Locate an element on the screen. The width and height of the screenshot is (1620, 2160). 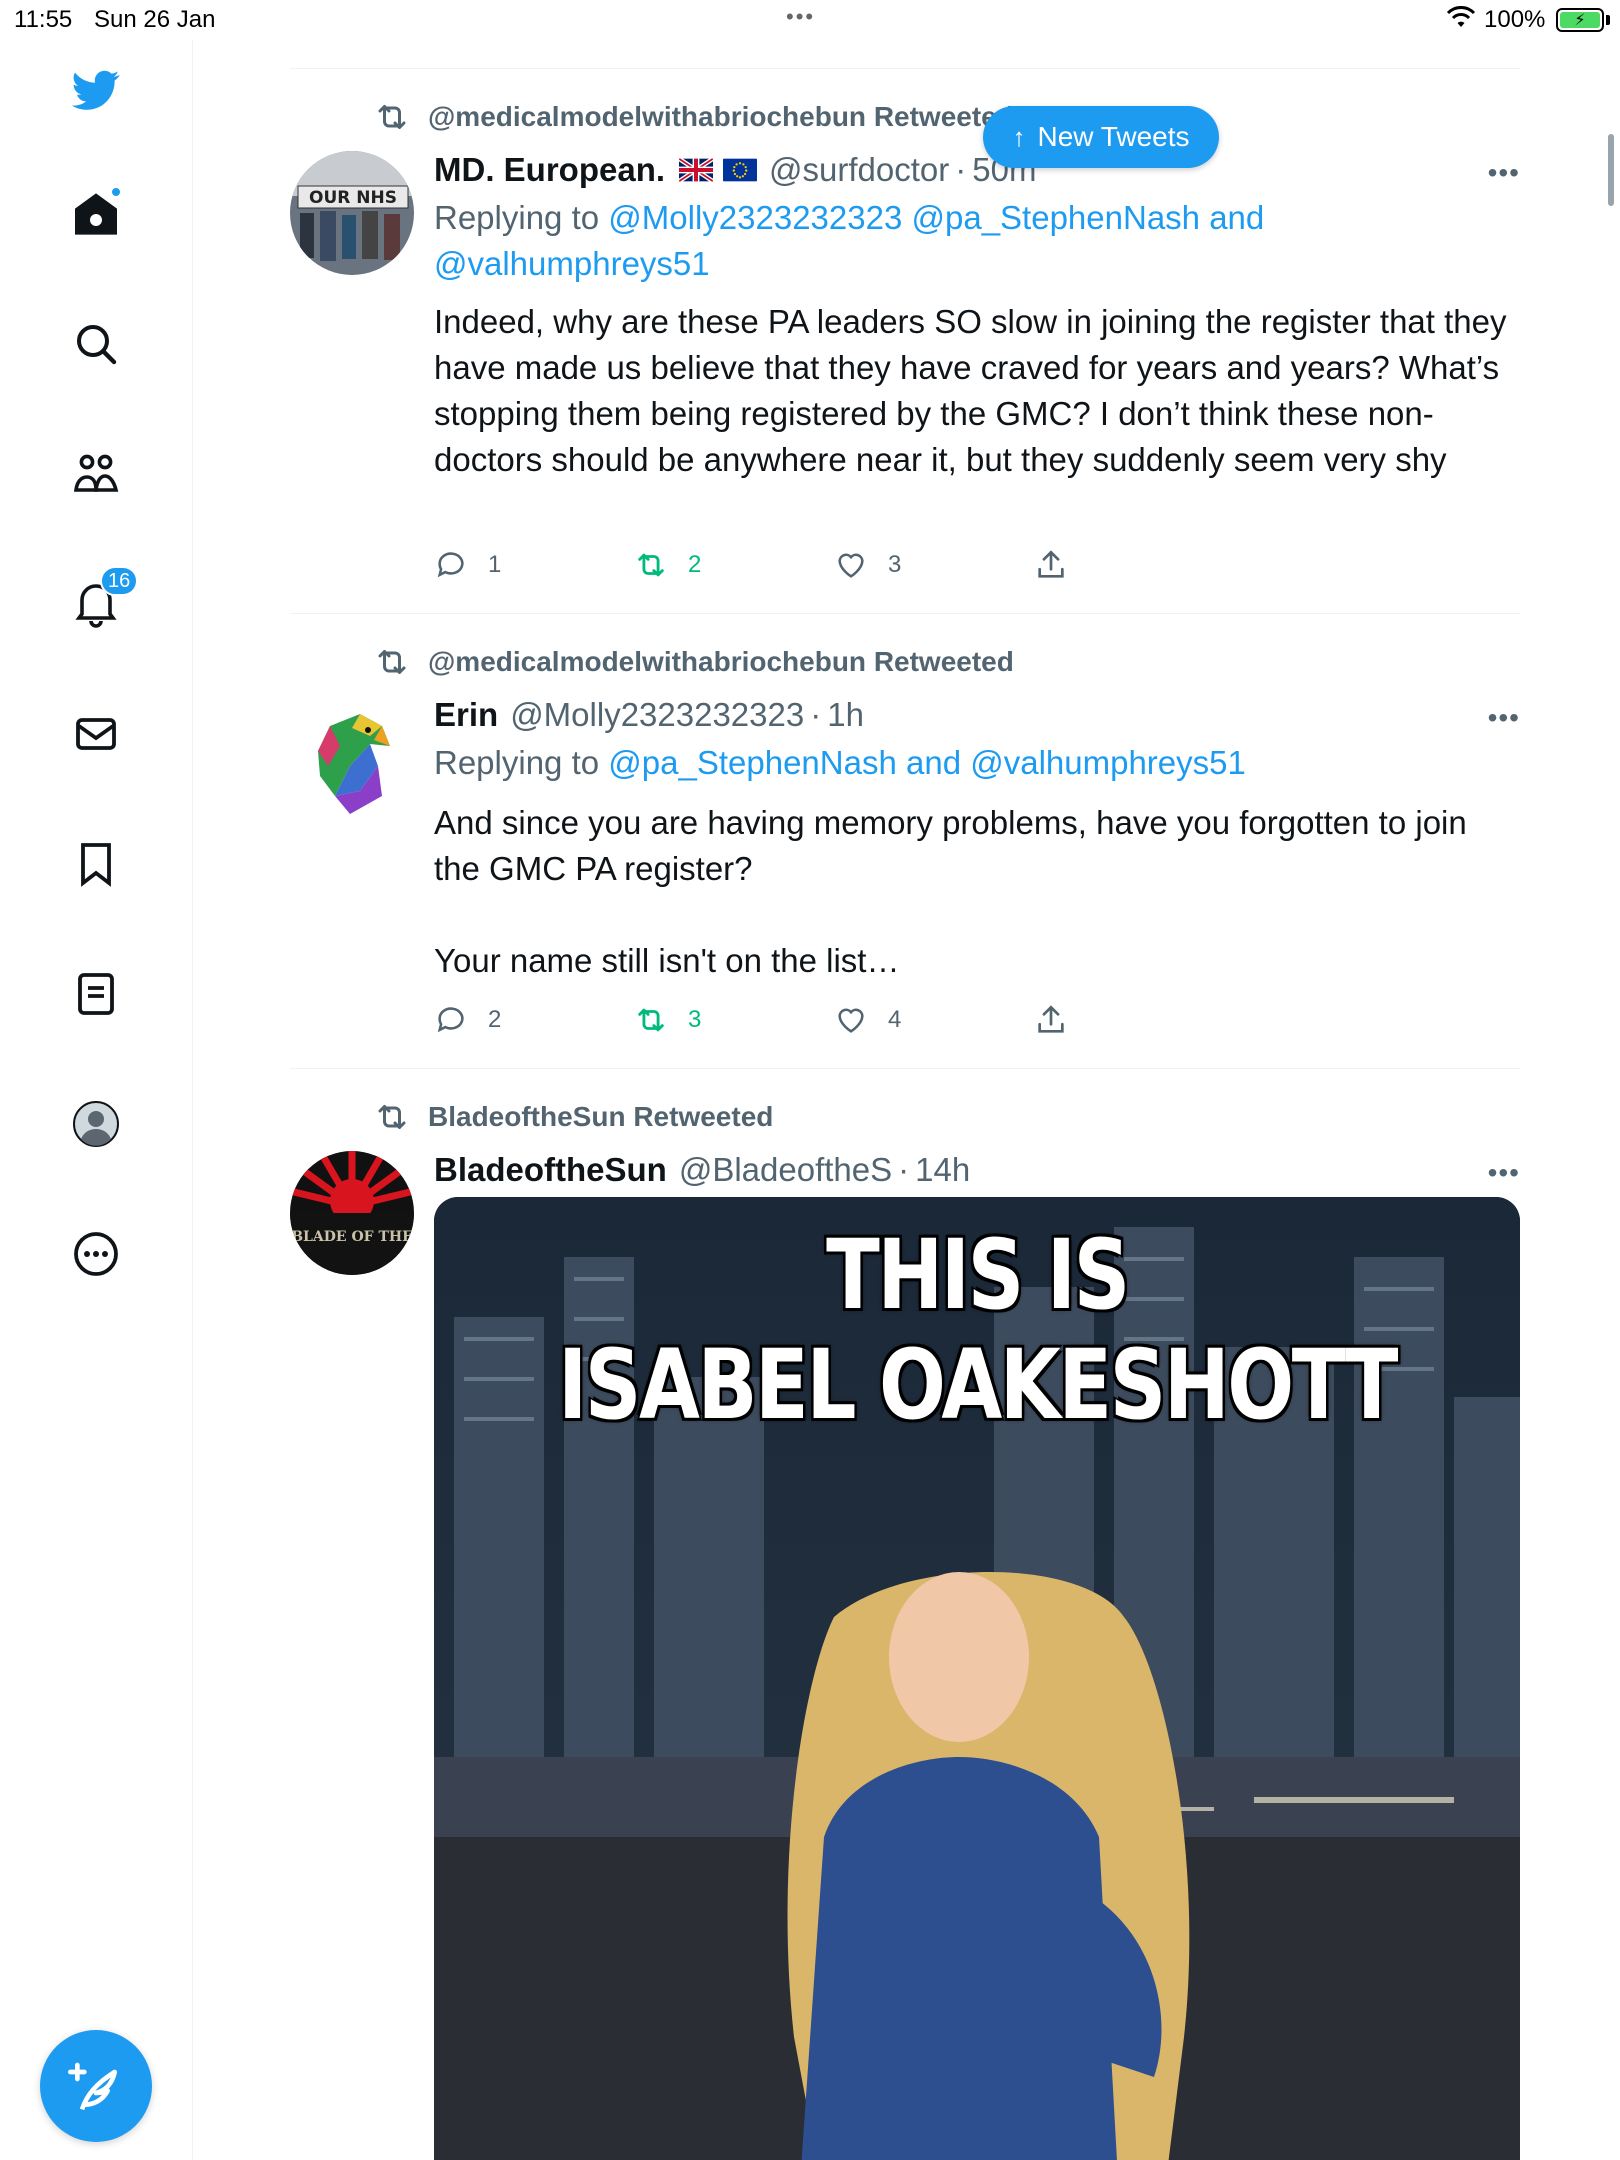
status-bar: 11:55 Sun 26 Jan ••• 100% ⚡ is located at coordinates (810, 20).